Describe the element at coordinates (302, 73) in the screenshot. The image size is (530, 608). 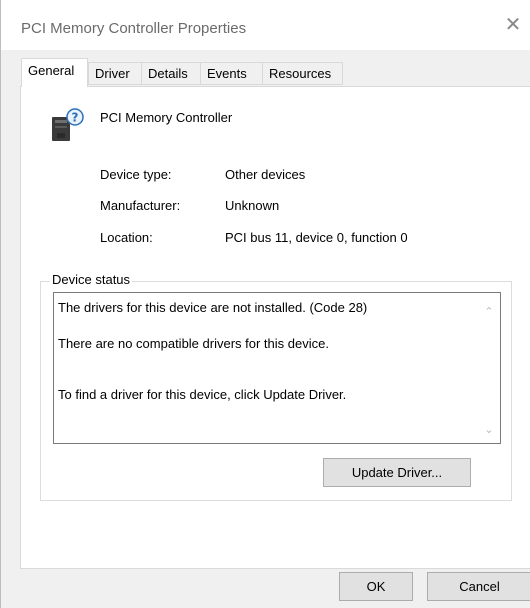
I see `tab-resources: Resources` at that location.